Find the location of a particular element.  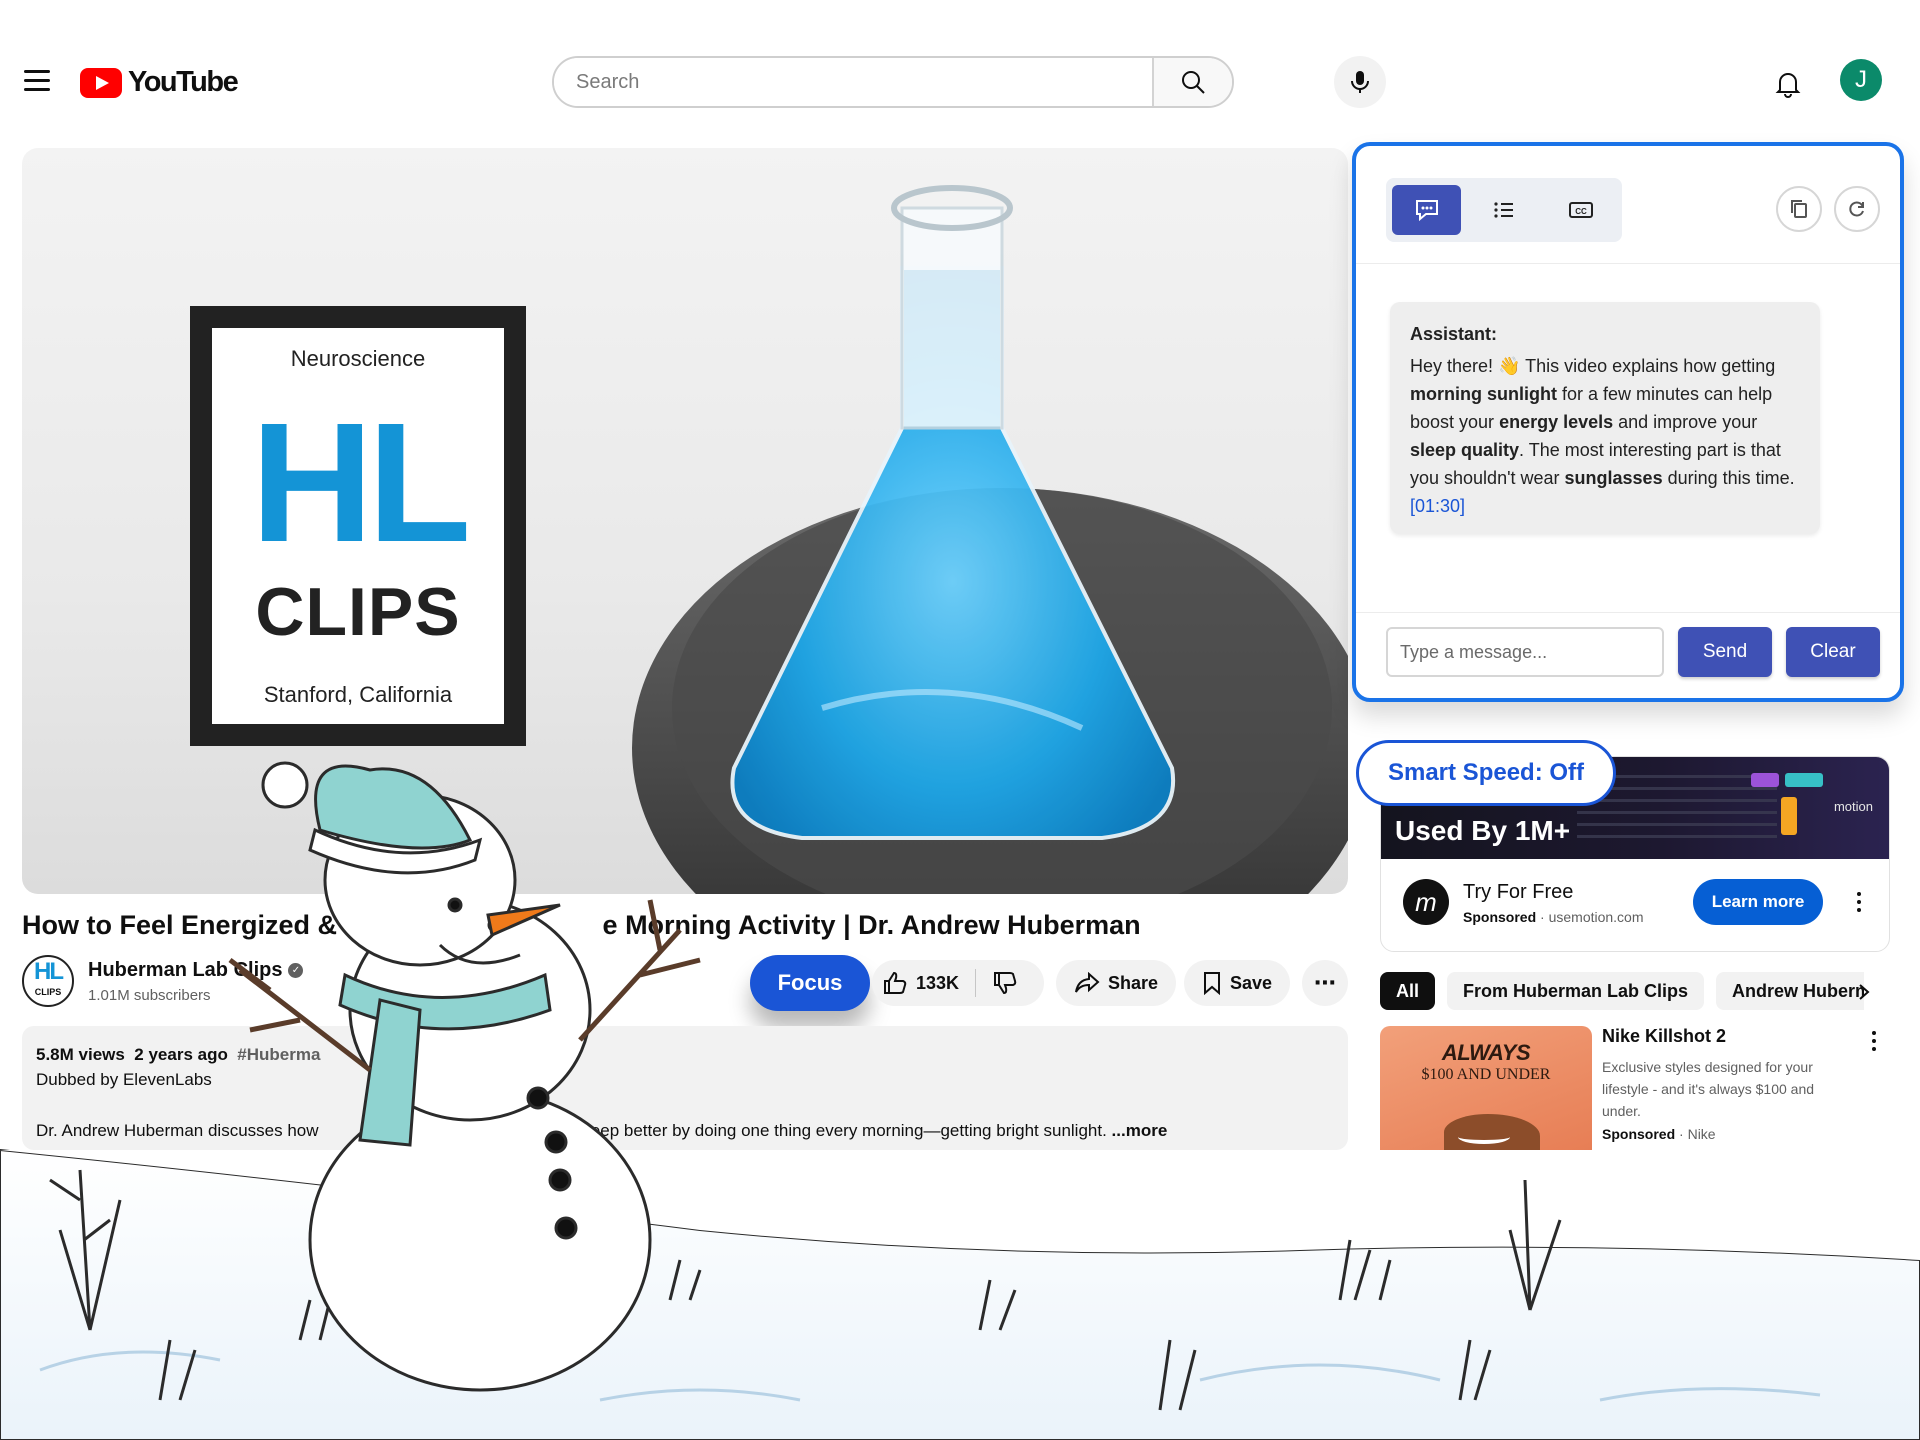

closed-captions-icon: CC is located at coordinates (1581, 210).